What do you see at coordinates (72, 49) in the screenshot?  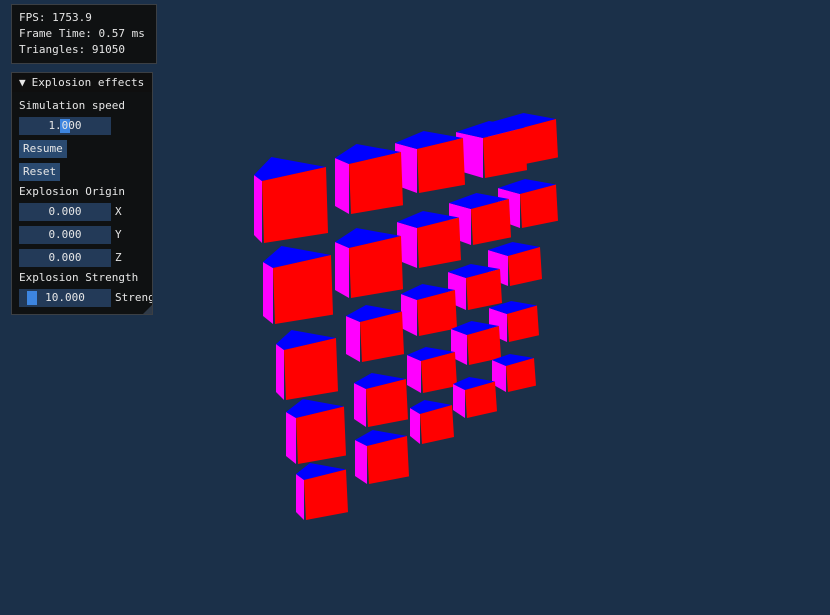 I see `triangle-count-readout: Triangles: 91050` at bounding box center [72, 49].